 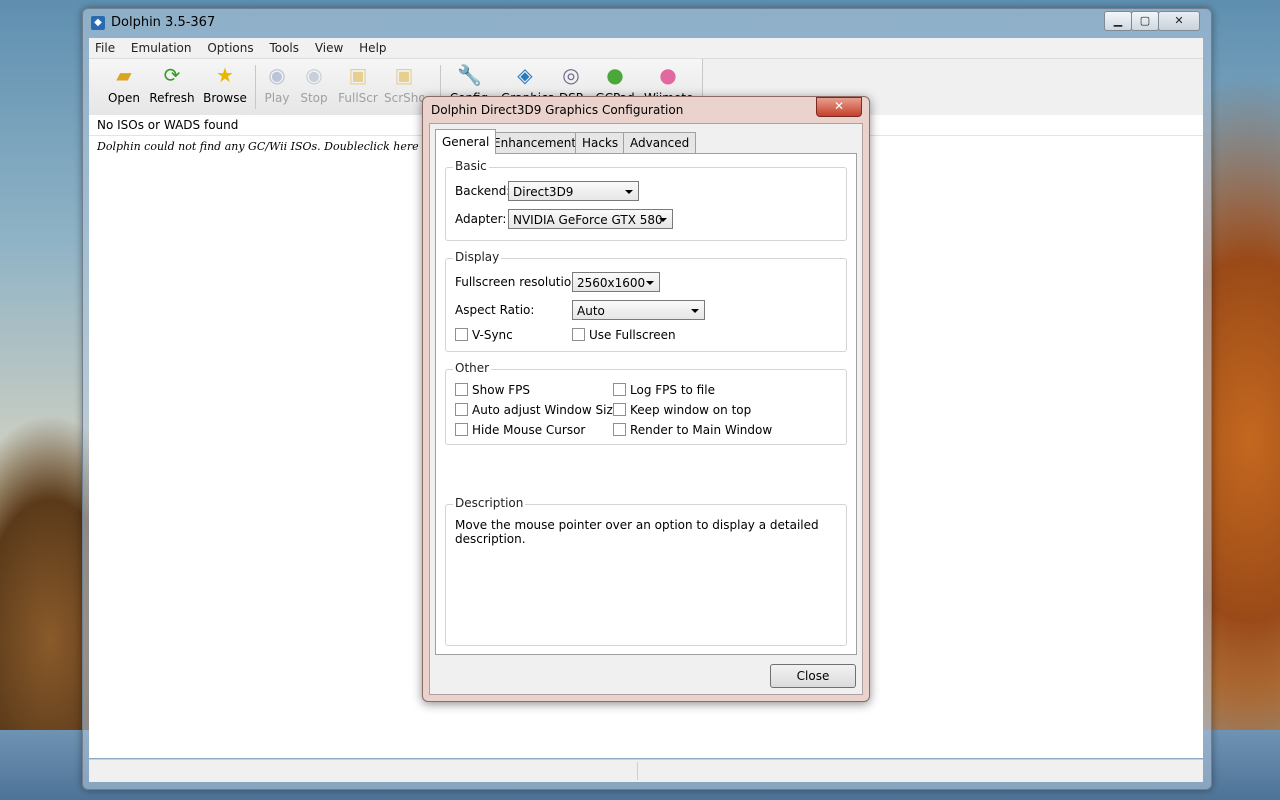 I want to click on folder-icon: ▰, so click(x=124, y=75).